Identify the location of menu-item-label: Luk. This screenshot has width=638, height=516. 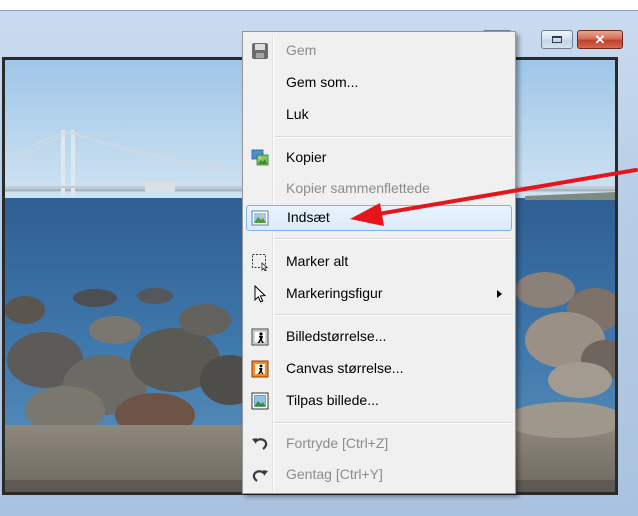
(297, 114).